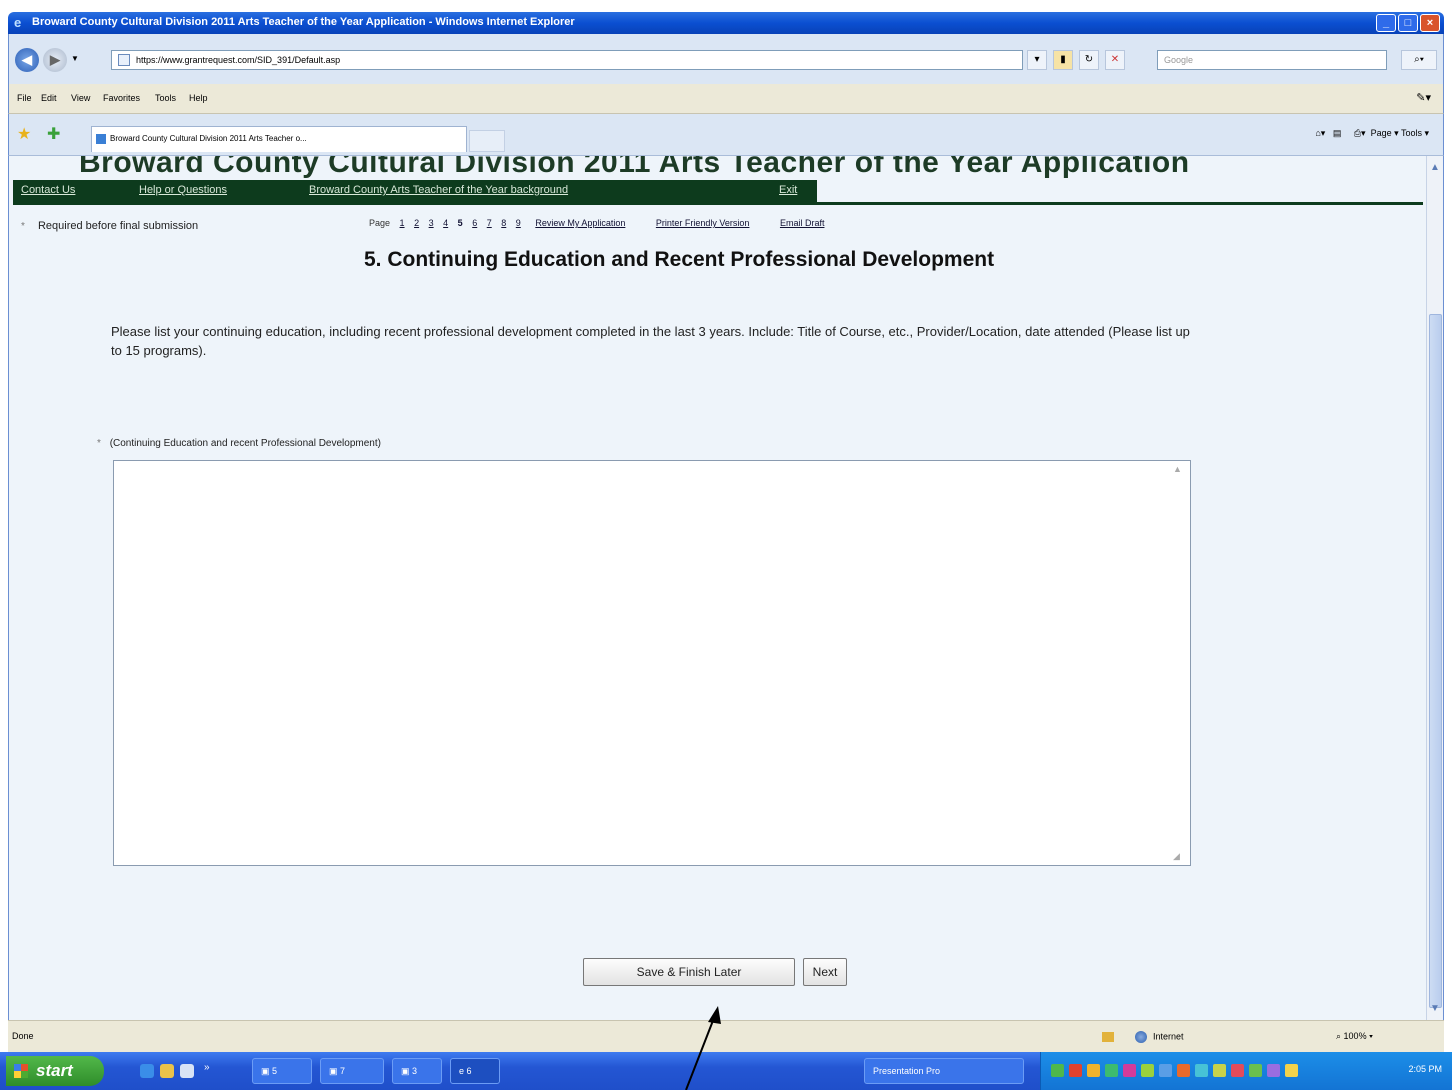 Image resolution: width=1452 pixels, height=1090 pixels. What do you see at coordinates (75, 58) in the screenshot?
I see `history-dropdown-icon: ▼` at bounding box center [75, 58].